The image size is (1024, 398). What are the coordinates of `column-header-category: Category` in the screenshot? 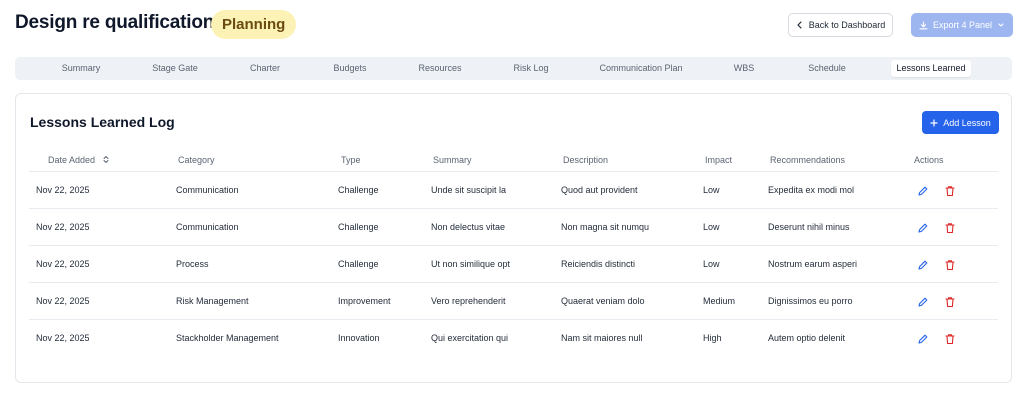 It's located at (196, 160).